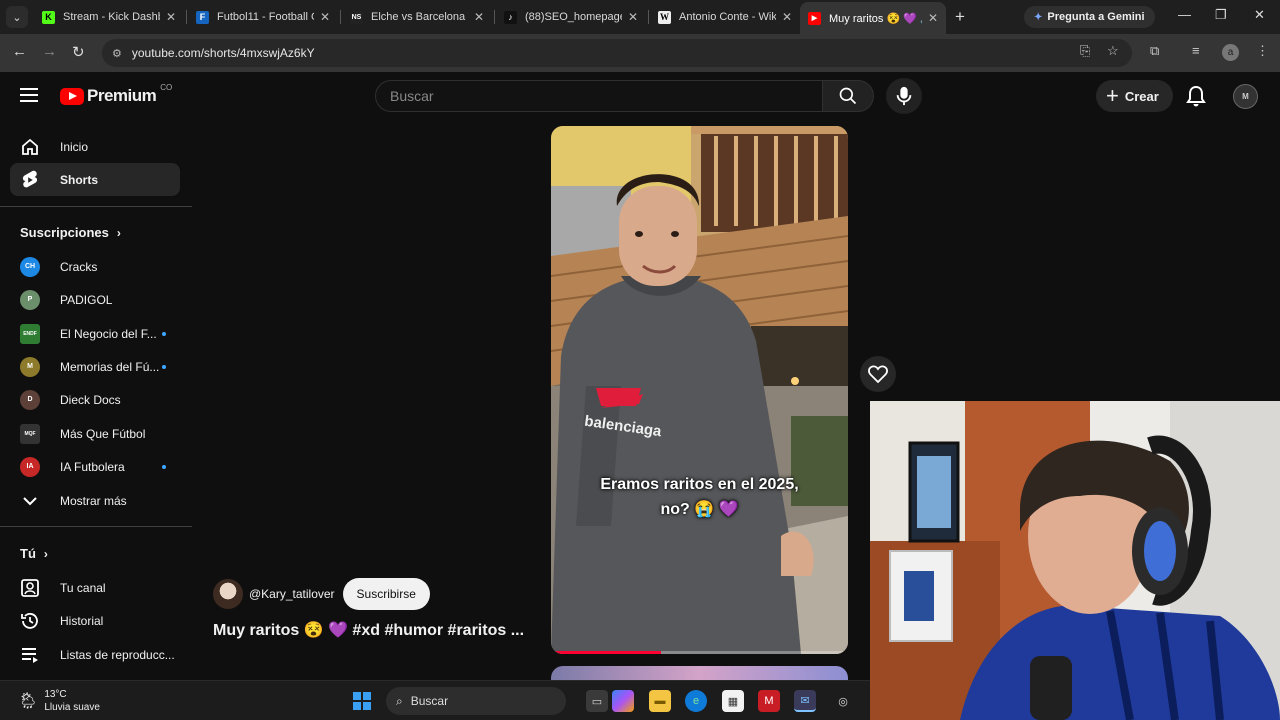 Image resolution: width=1280 pixels, height=720 pixels. What do you see at coordinates (664, 17) in the screenshot?
I see `wikipedia-icon: W` at bounding box center [664, 17].